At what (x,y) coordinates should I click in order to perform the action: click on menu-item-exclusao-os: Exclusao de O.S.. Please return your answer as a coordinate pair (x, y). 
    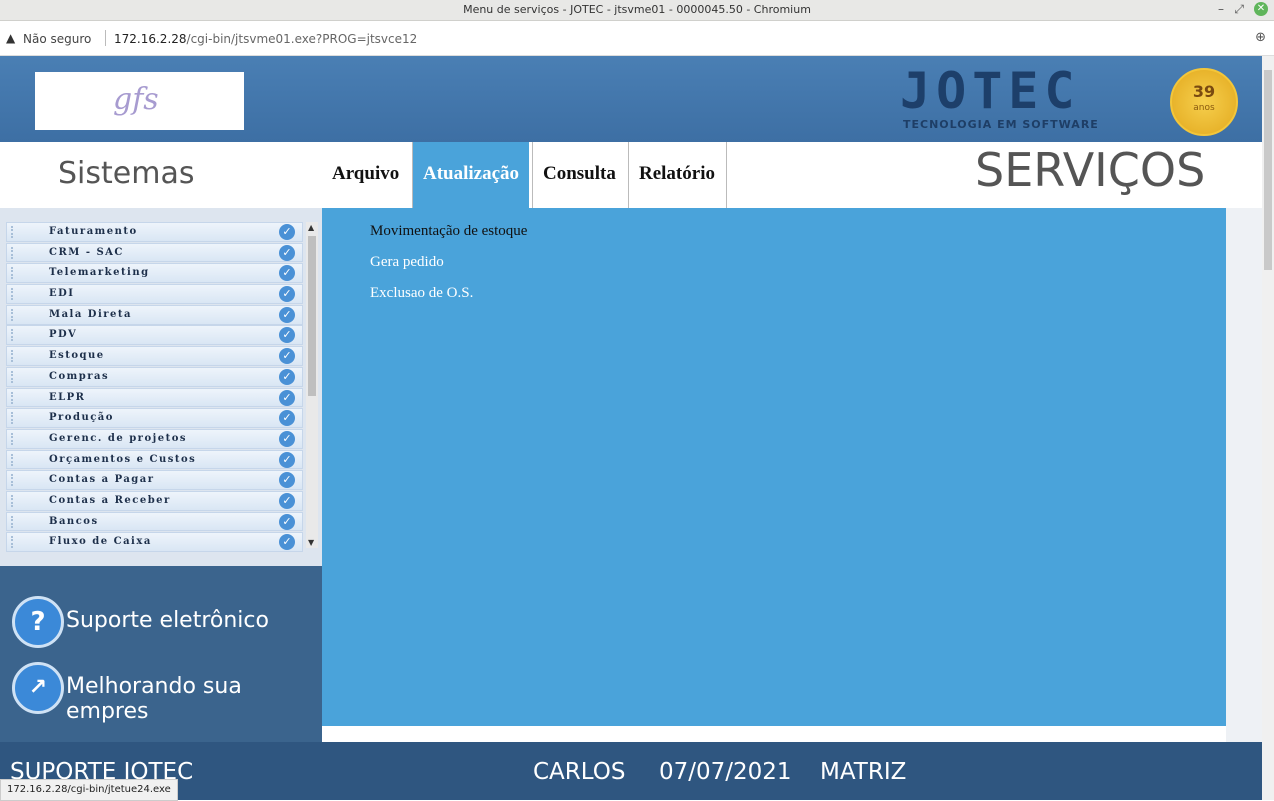
    Looking at the image, I should click on (421, 293).